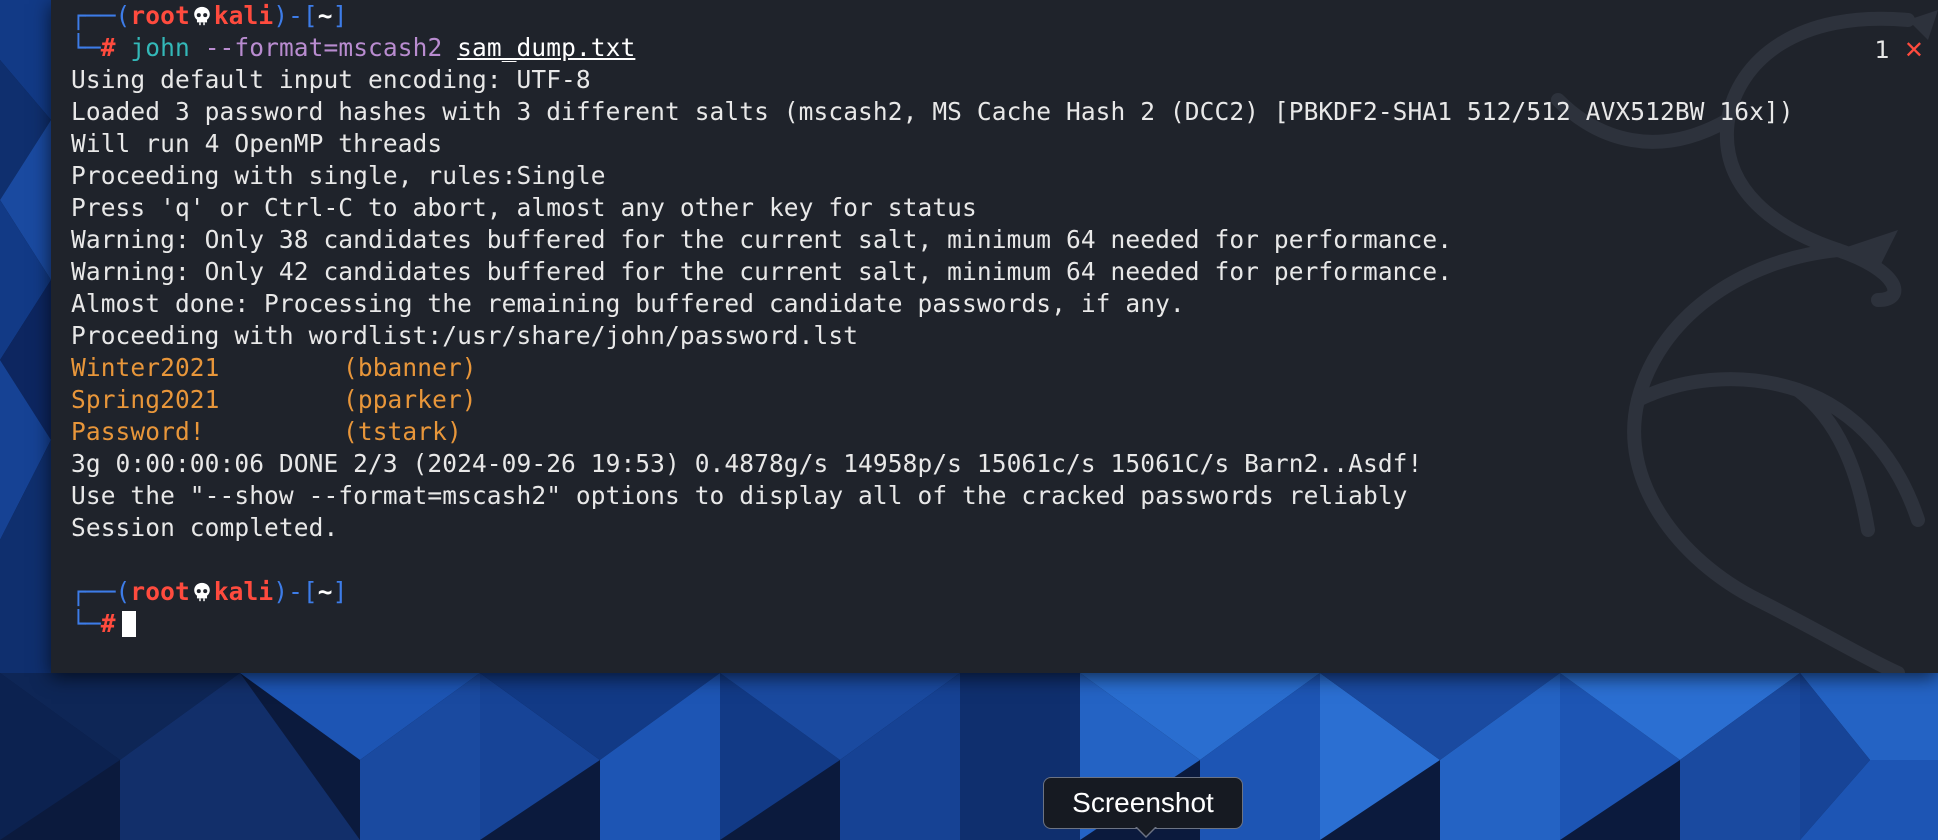 This screenshot has width=1938, height=840. What do you see at coordinates (1004, 368) in the screenshot?
I see `cracked-password-row: Winter2021 (bbanner)` at bounding box center [1004, 368].